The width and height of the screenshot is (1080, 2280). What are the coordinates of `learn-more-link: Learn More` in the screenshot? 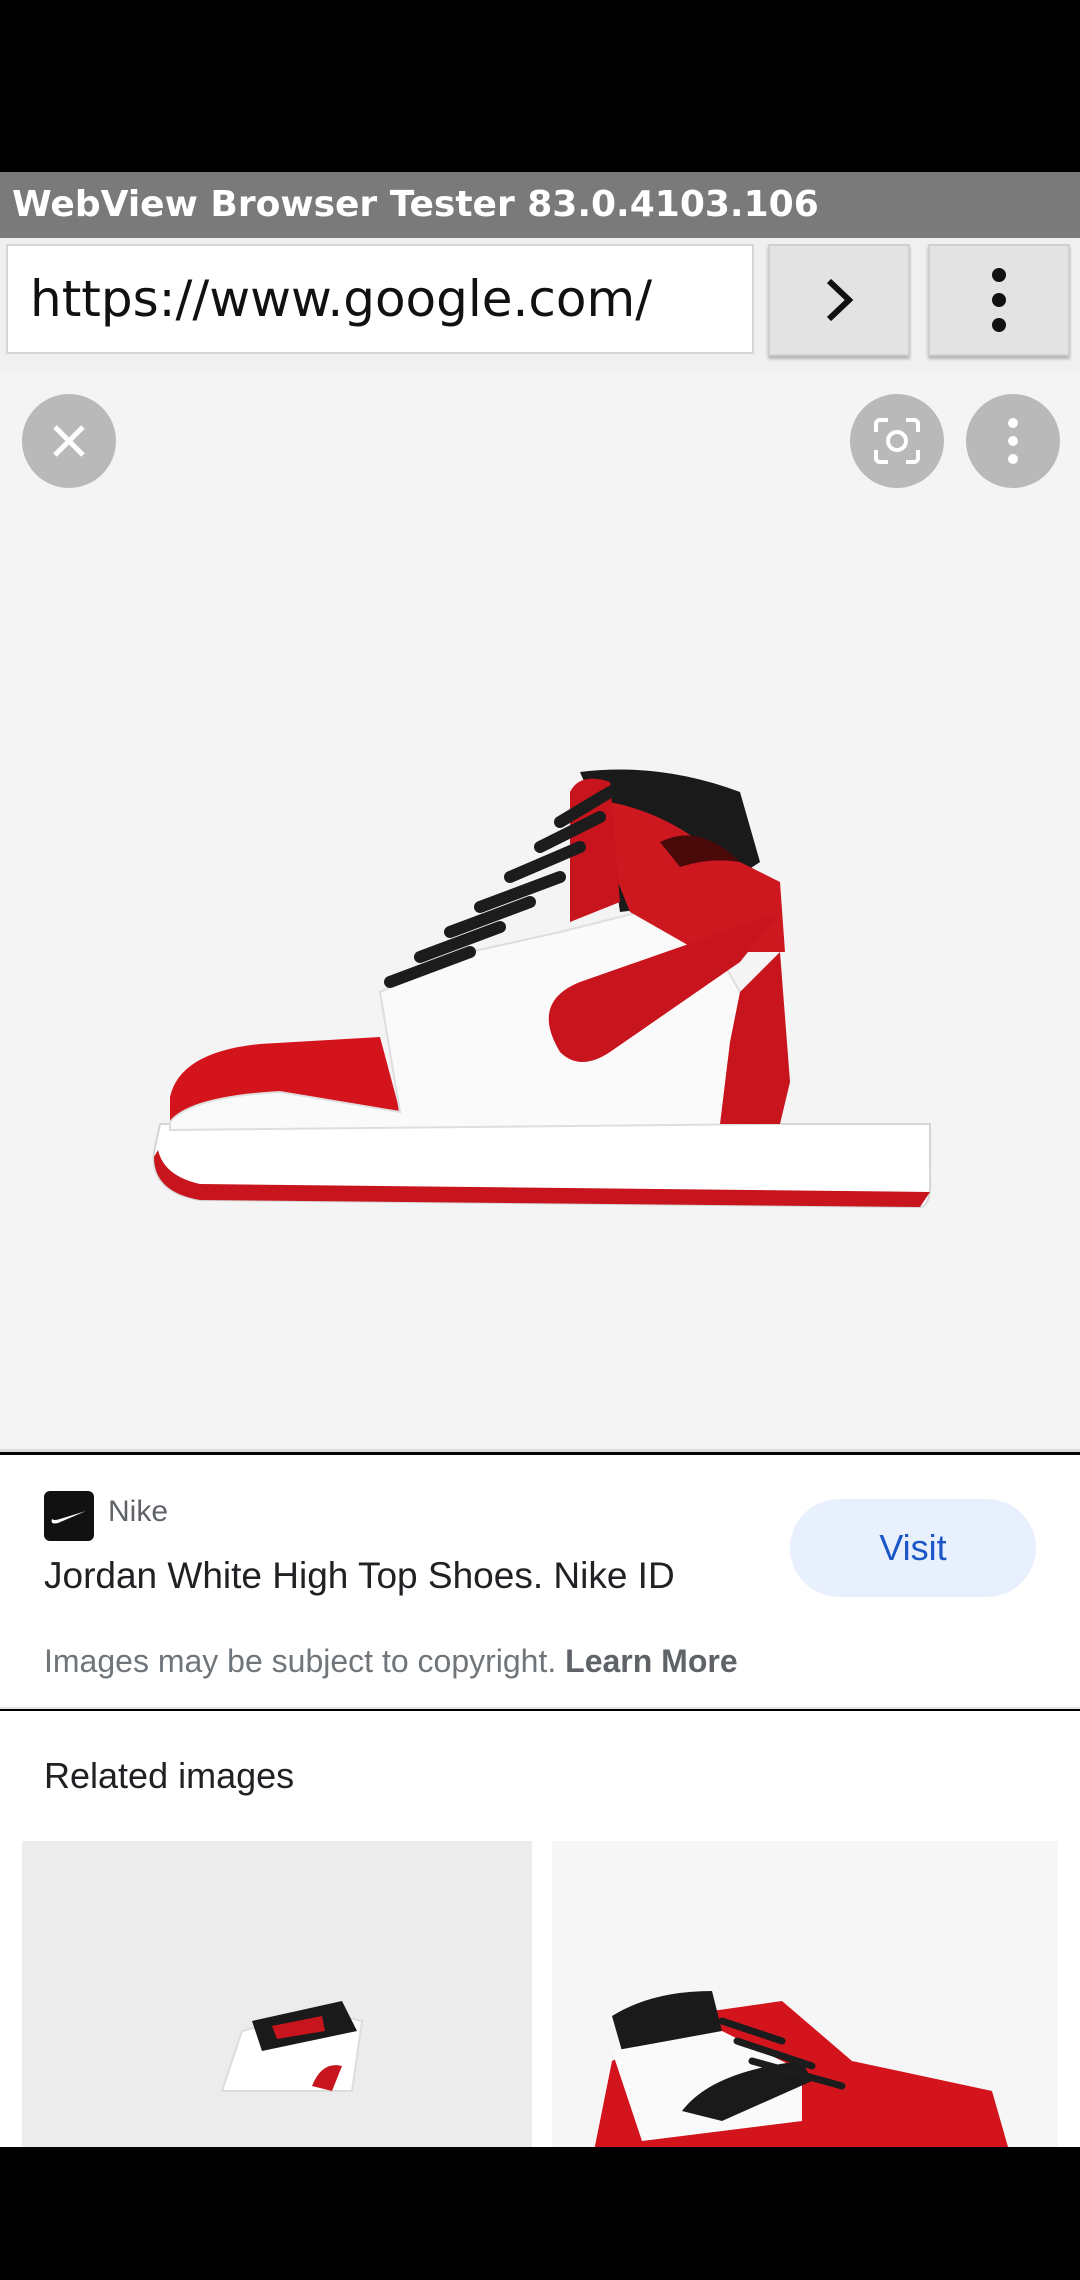 It's located at (651, 1661).